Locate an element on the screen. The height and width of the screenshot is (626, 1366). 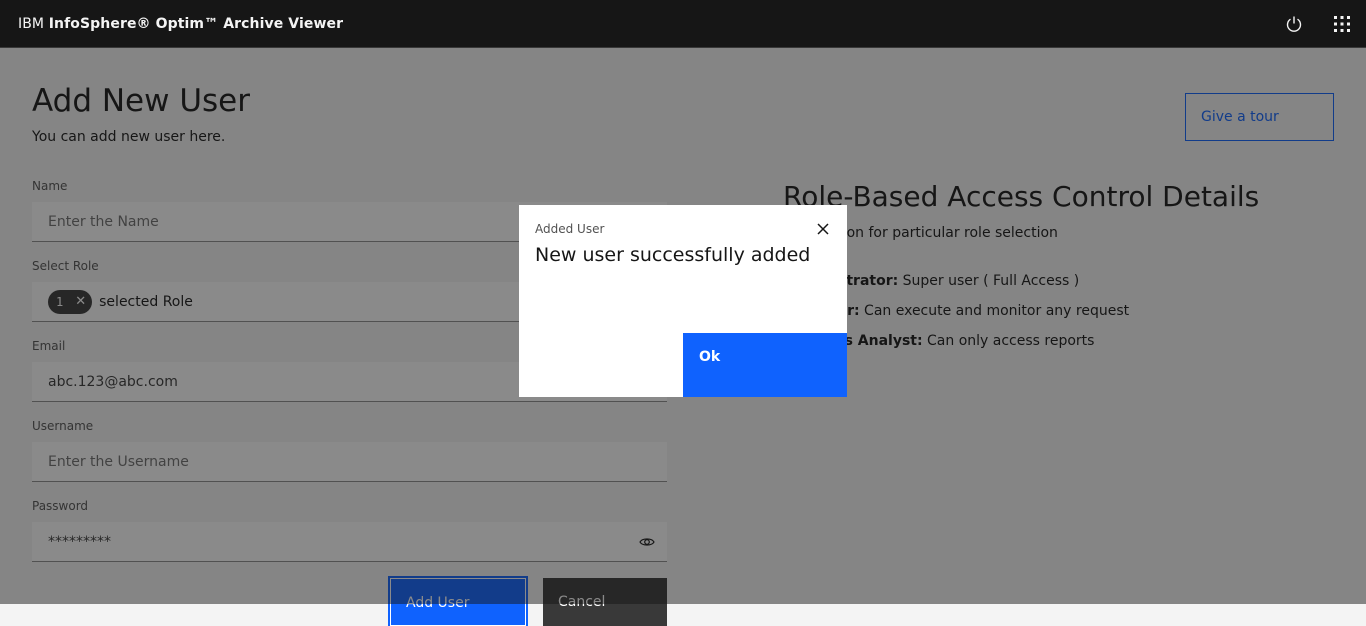
top-header: IBM InfoSphere® Optim™ Archive Viewer is located at coordinates (683, 24).